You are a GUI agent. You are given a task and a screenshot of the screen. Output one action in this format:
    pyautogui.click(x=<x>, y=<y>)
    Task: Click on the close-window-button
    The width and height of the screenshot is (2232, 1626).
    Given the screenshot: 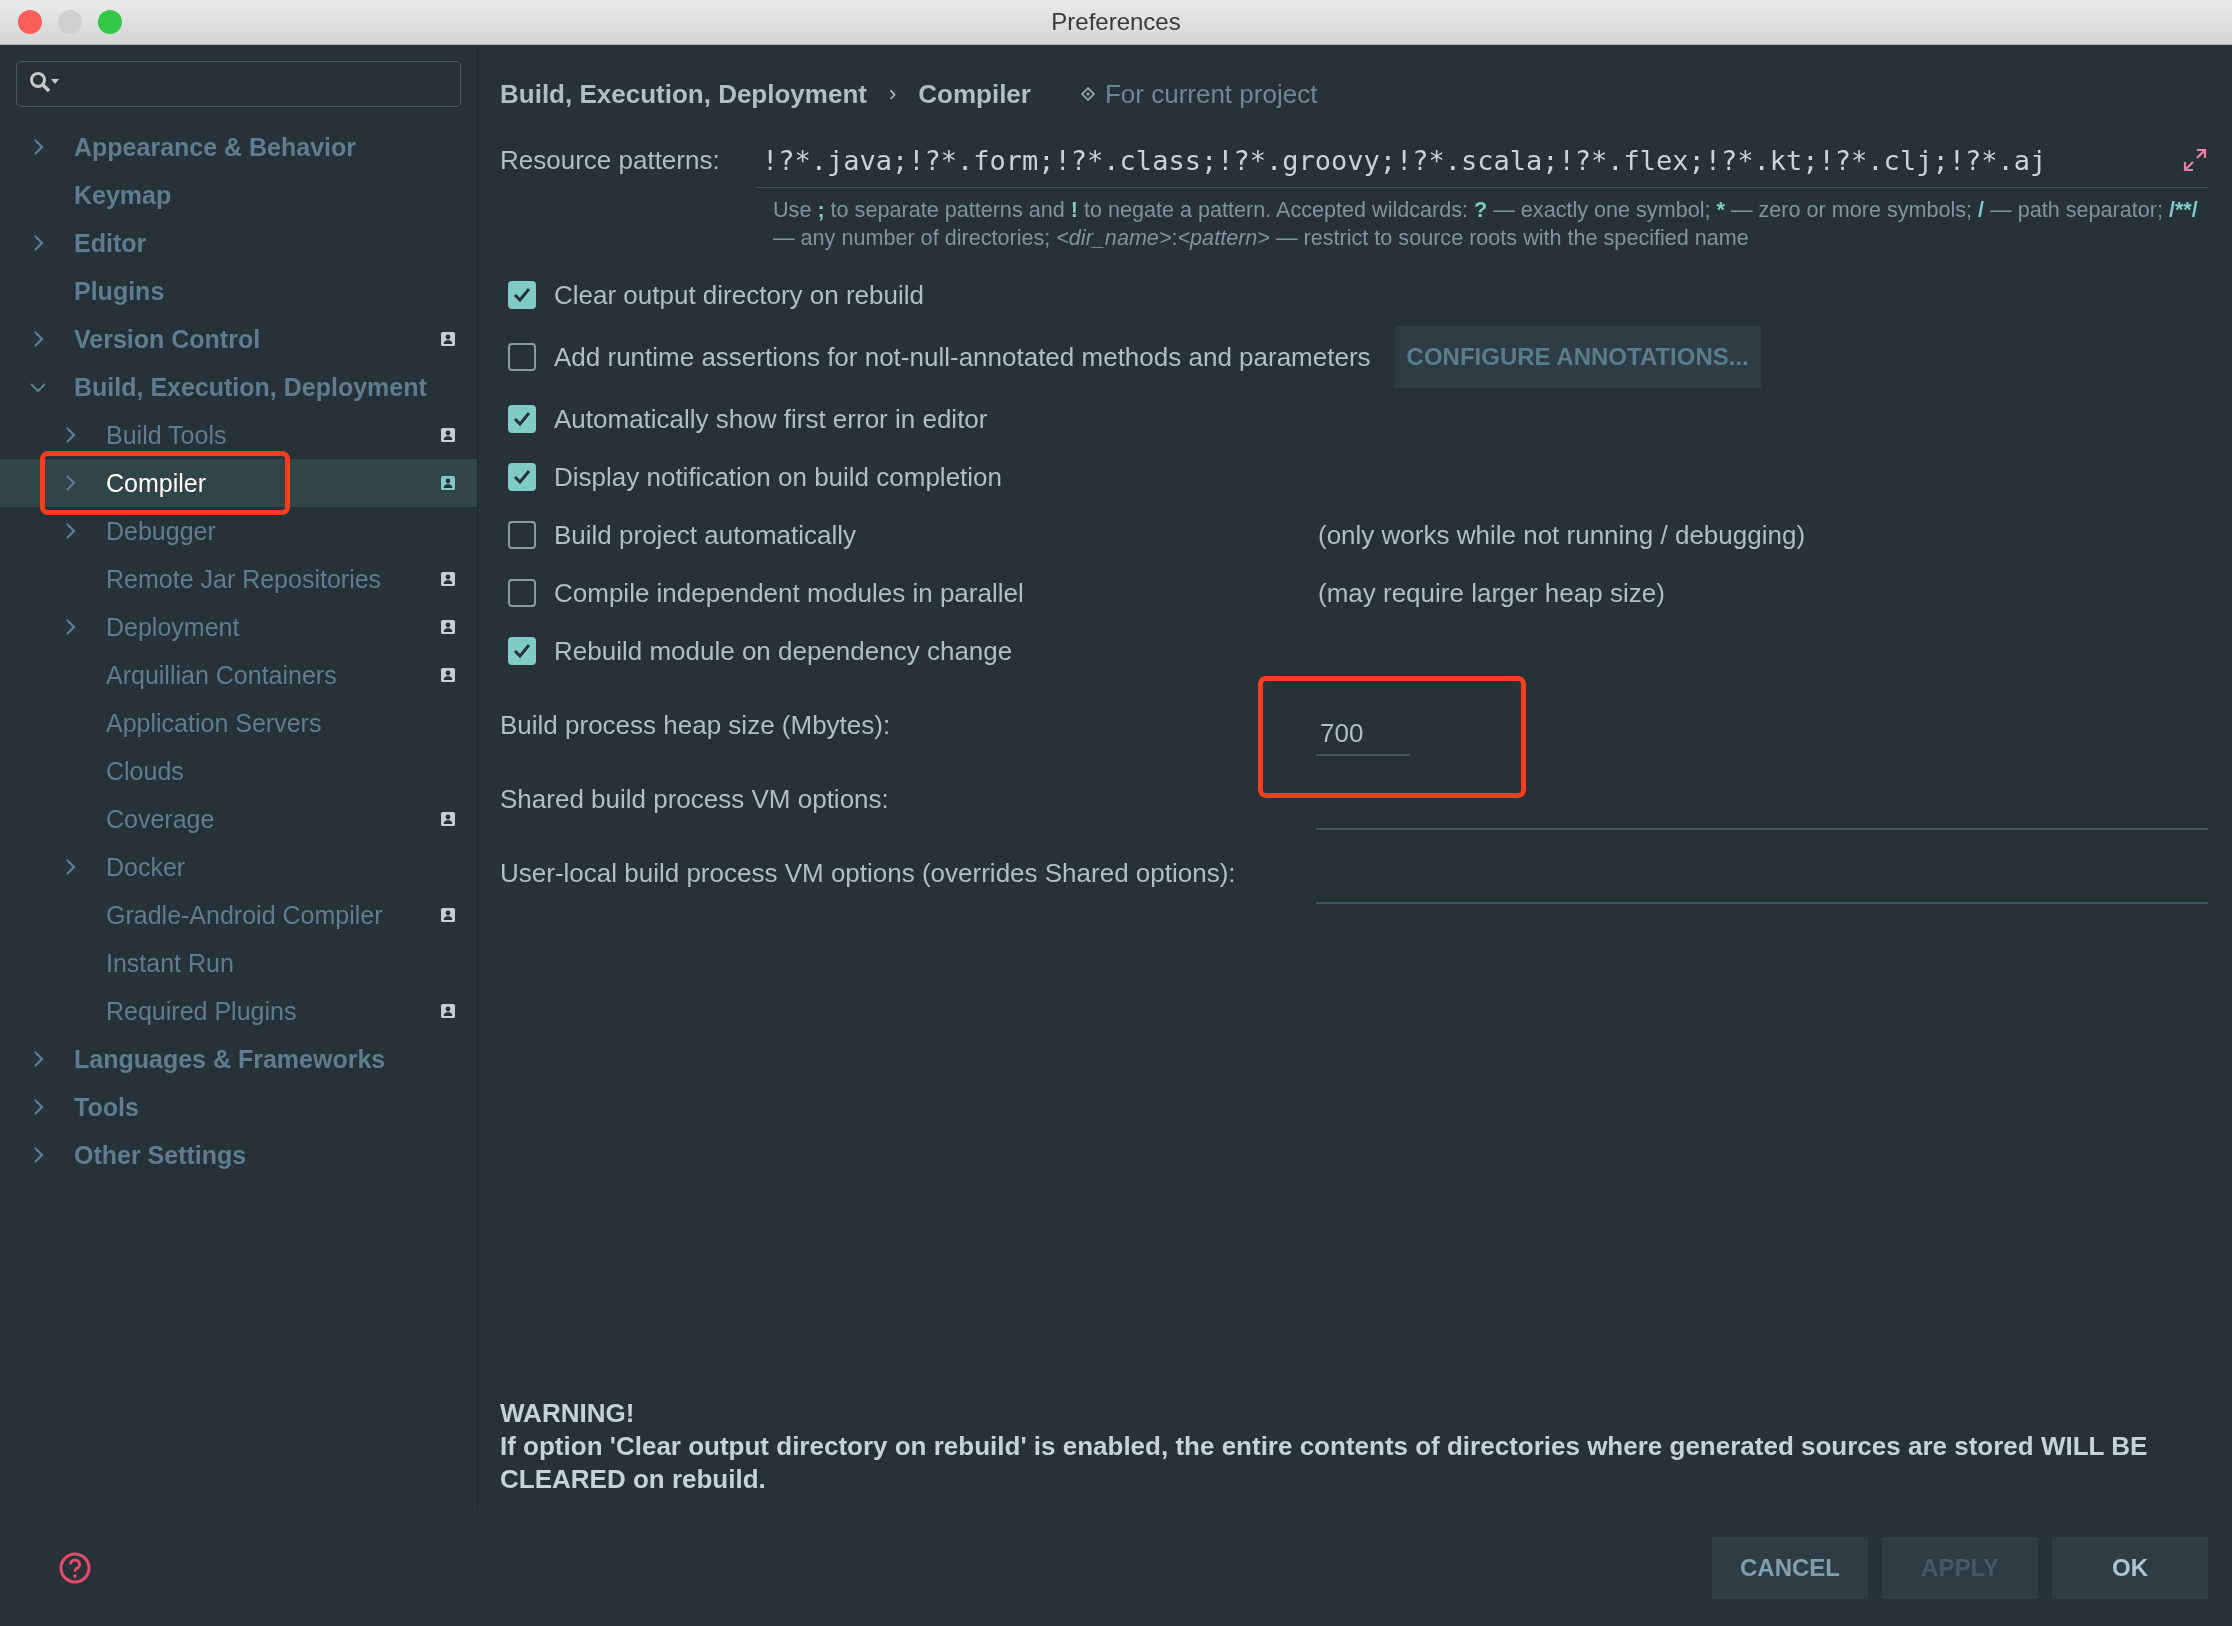 What is the action you would take?
    pyautogui.click(x=30, y=22)
    